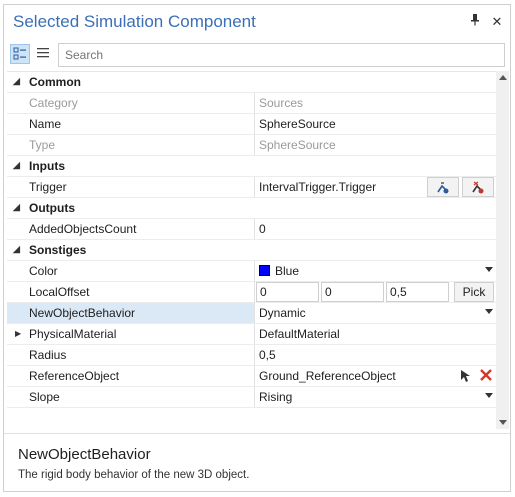  Describe the element at coordinates (327, 376) in the screenshot. I see `property-value: Ground_ReferenceObject` at that location.